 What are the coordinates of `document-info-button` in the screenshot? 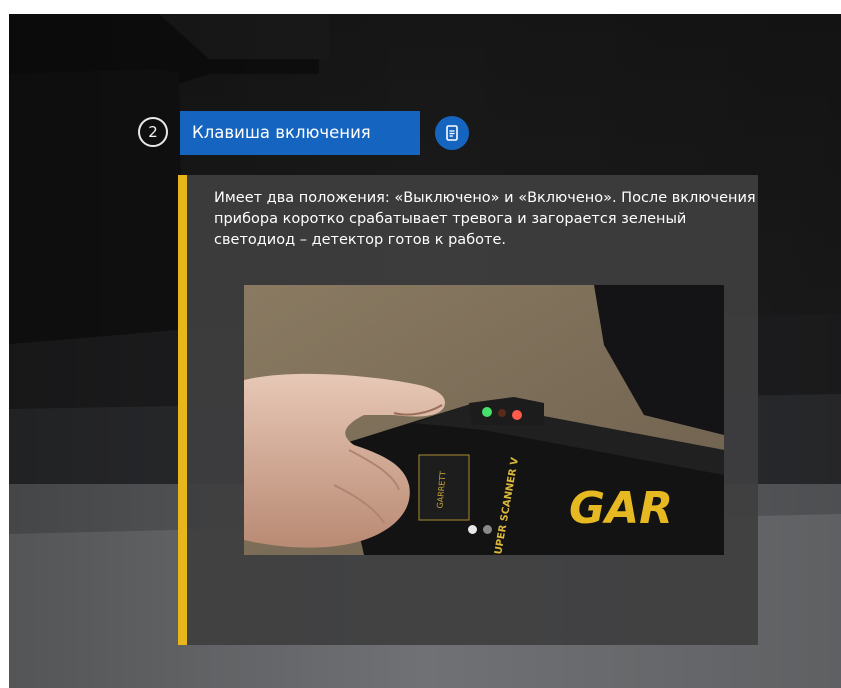 It's located at (452, 133).